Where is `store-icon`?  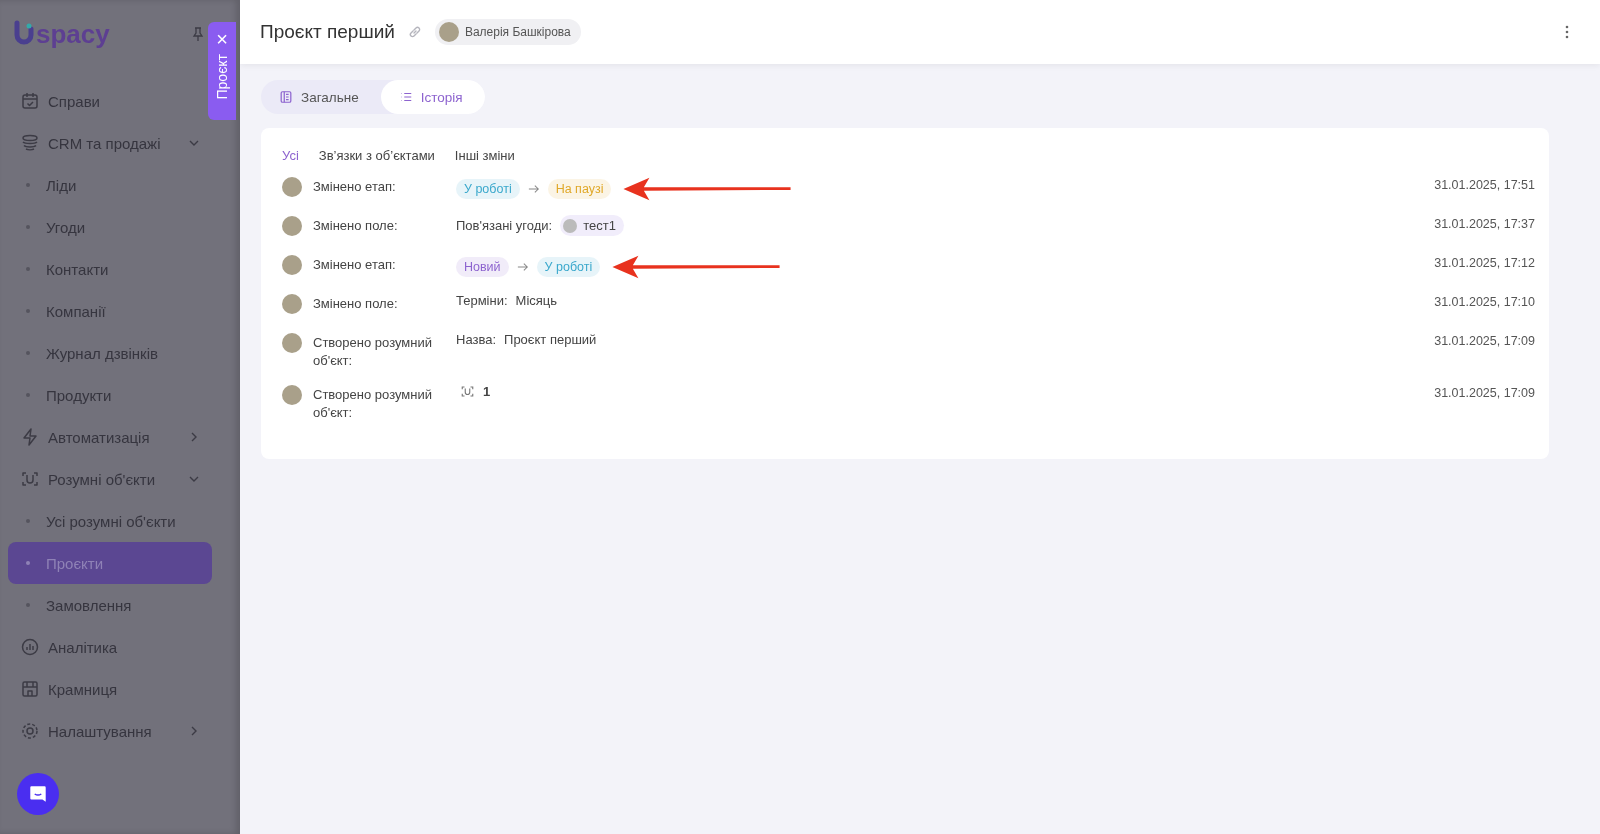 store-icon is located at coordinates (30, 689).